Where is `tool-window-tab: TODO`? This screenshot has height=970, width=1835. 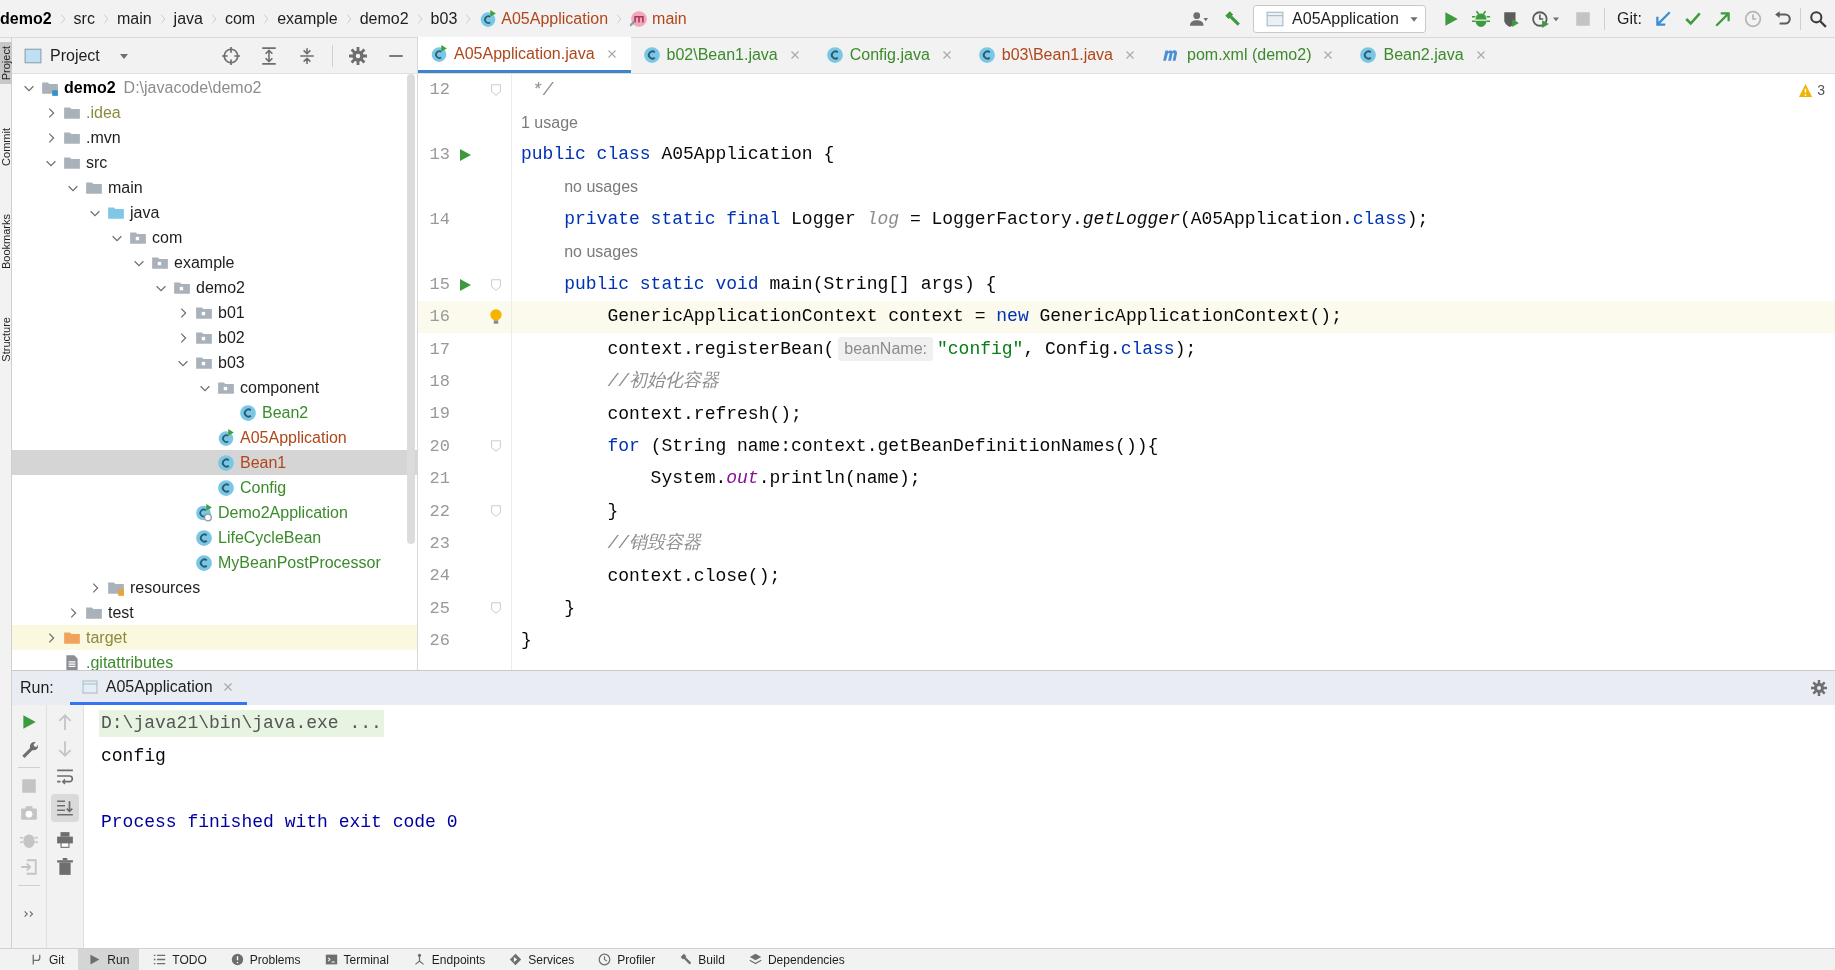 tool-window-tab: TODO is located at coordinates (180, 959).